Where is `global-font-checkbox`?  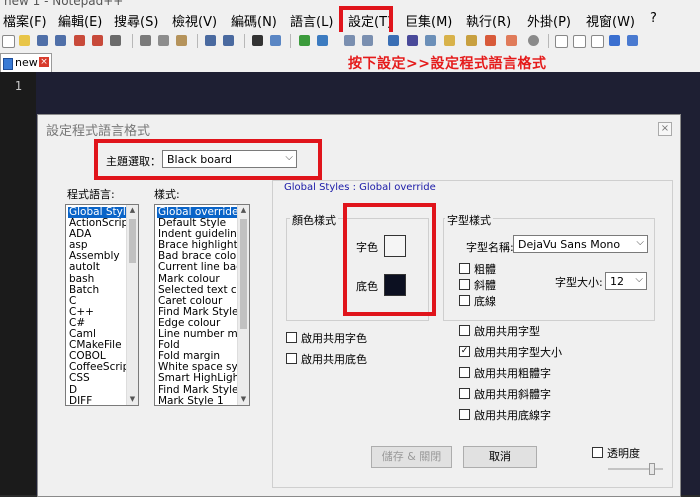
global-font-checkbox is located at coordinates (464, 330).